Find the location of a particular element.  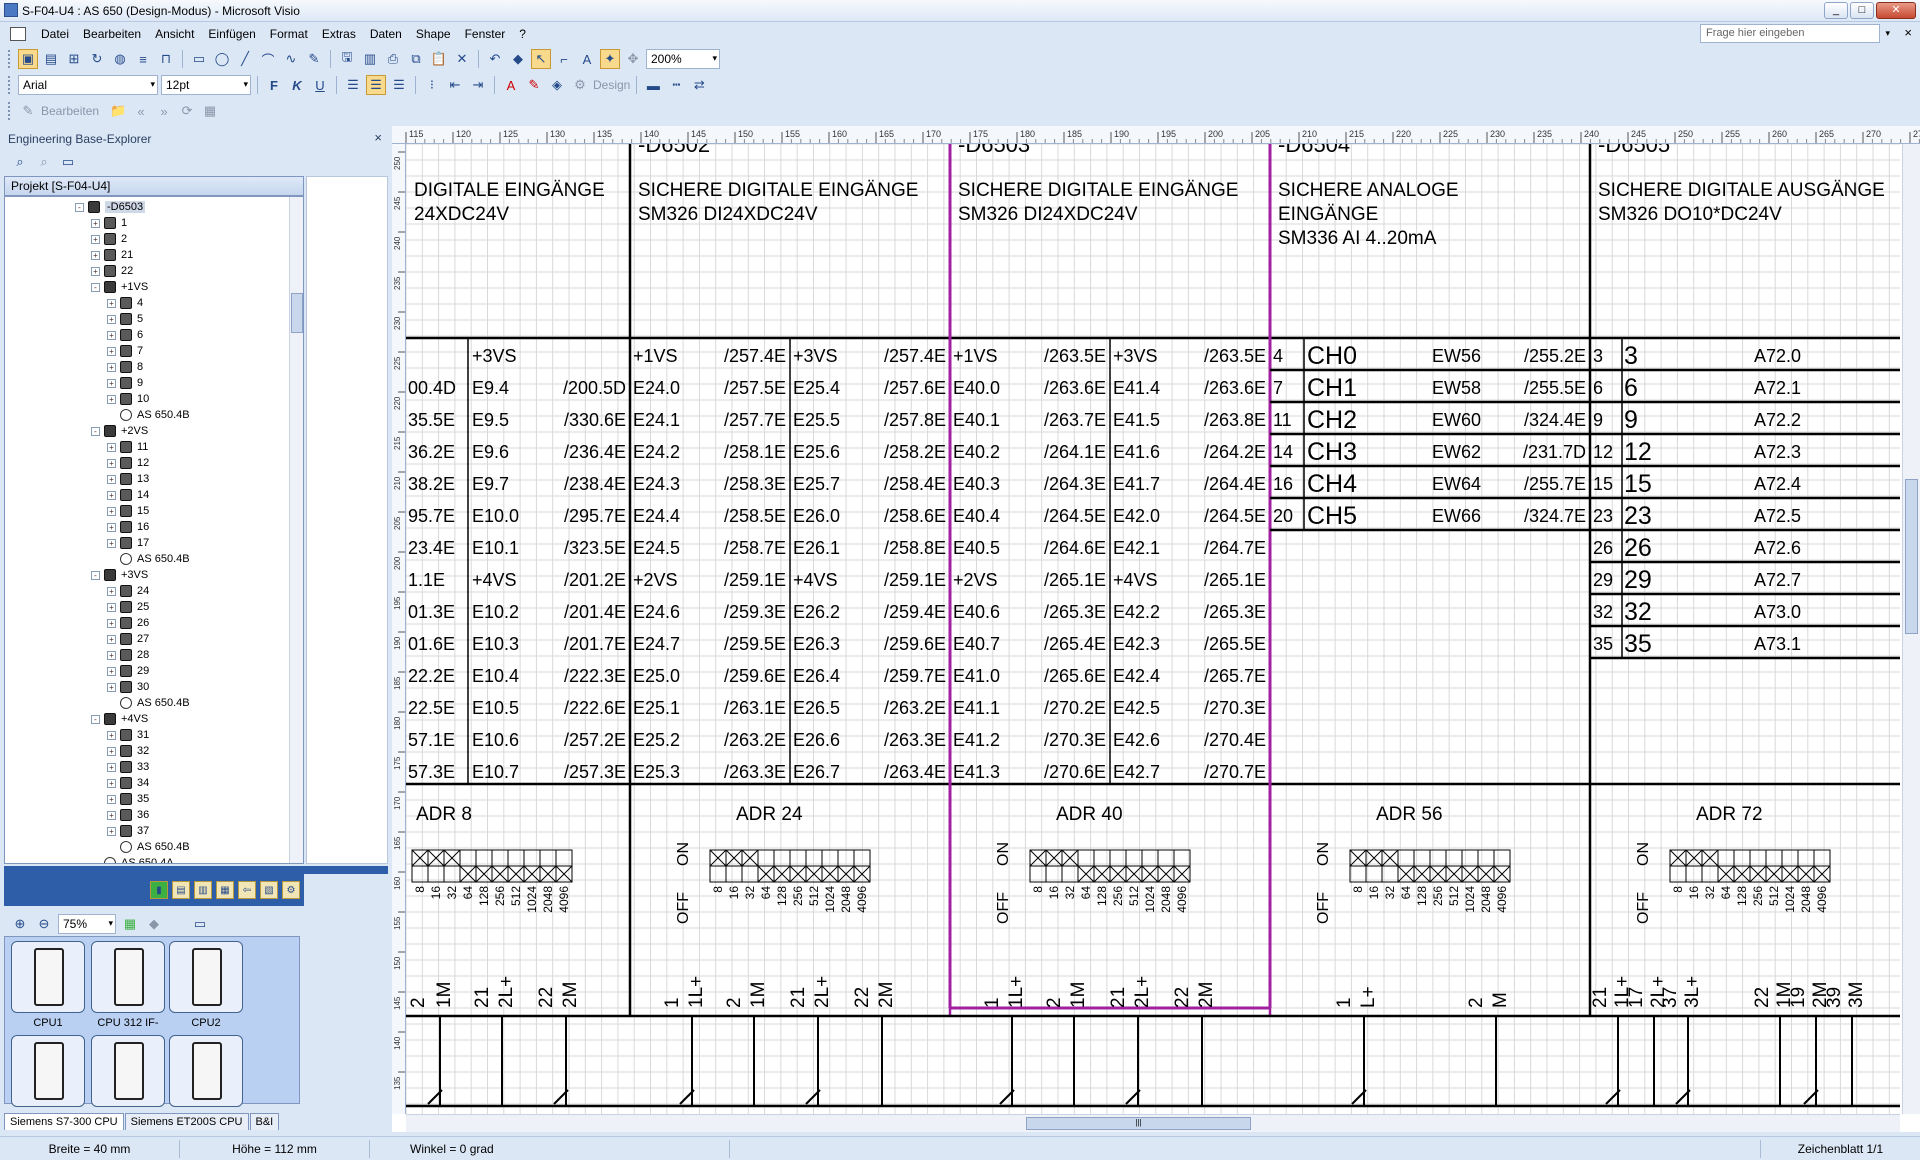

menu-shape: Shape is located at coordinates (433, 34).